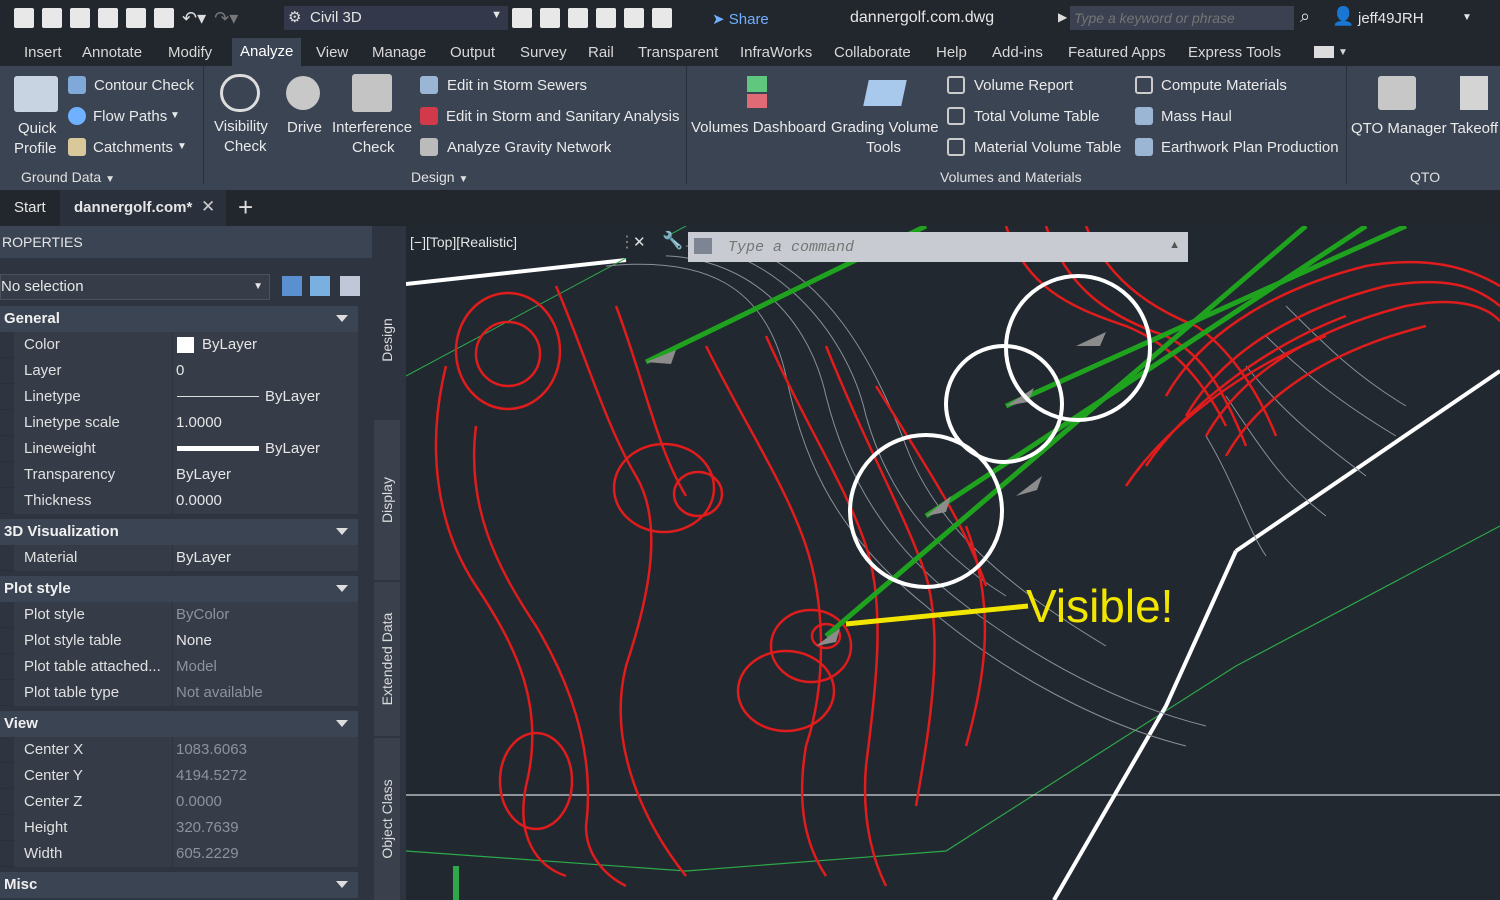 The image size is (1500, 900). Describe the element at coordinates (30, 207) in the screenshot. I see `tab-start: Start` at that location.